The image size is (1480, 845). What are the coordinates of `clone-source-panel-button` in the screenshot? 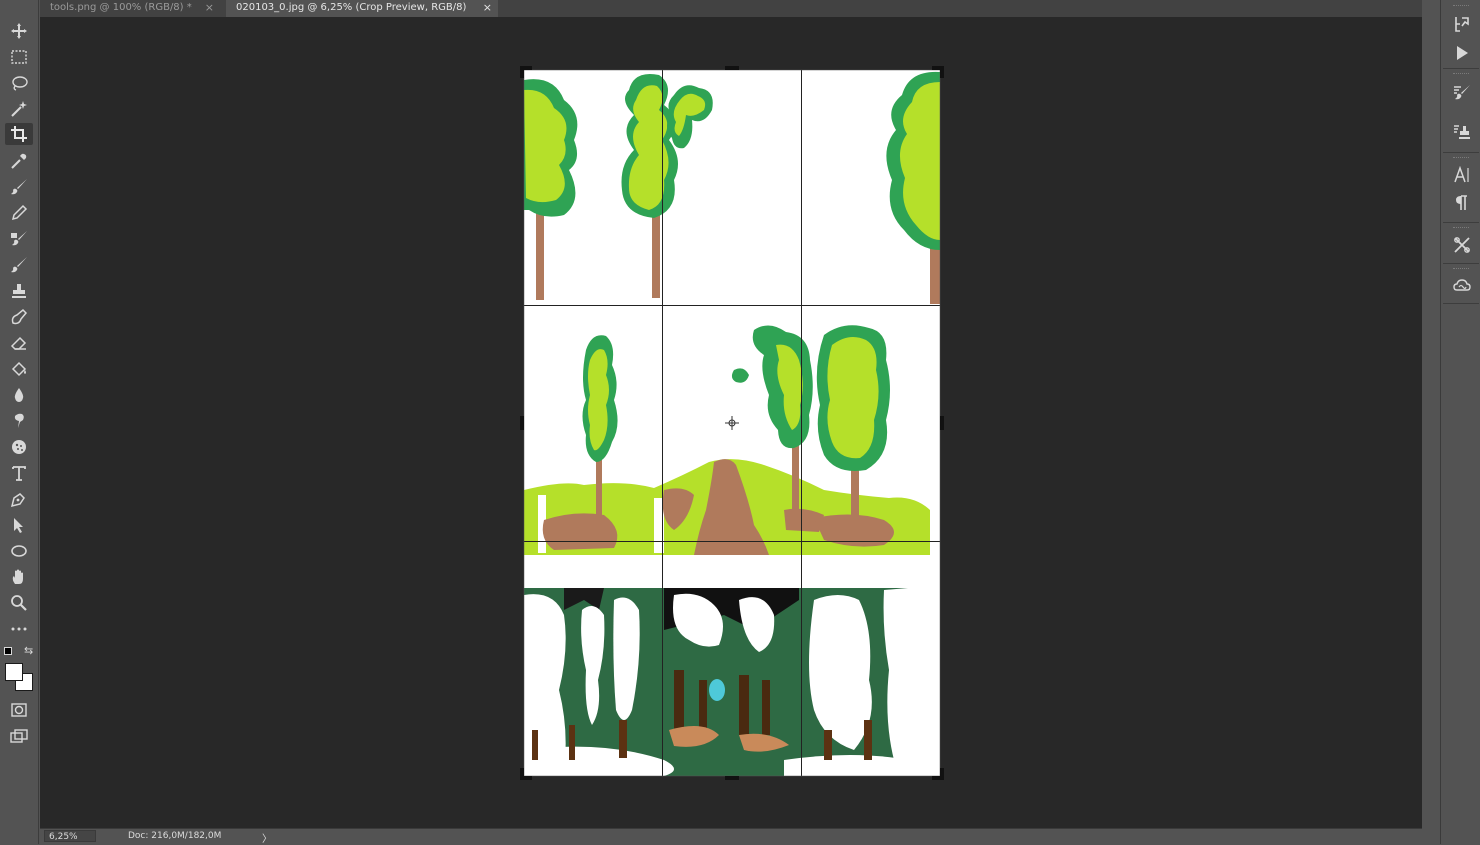 It's located at (1462, 132).